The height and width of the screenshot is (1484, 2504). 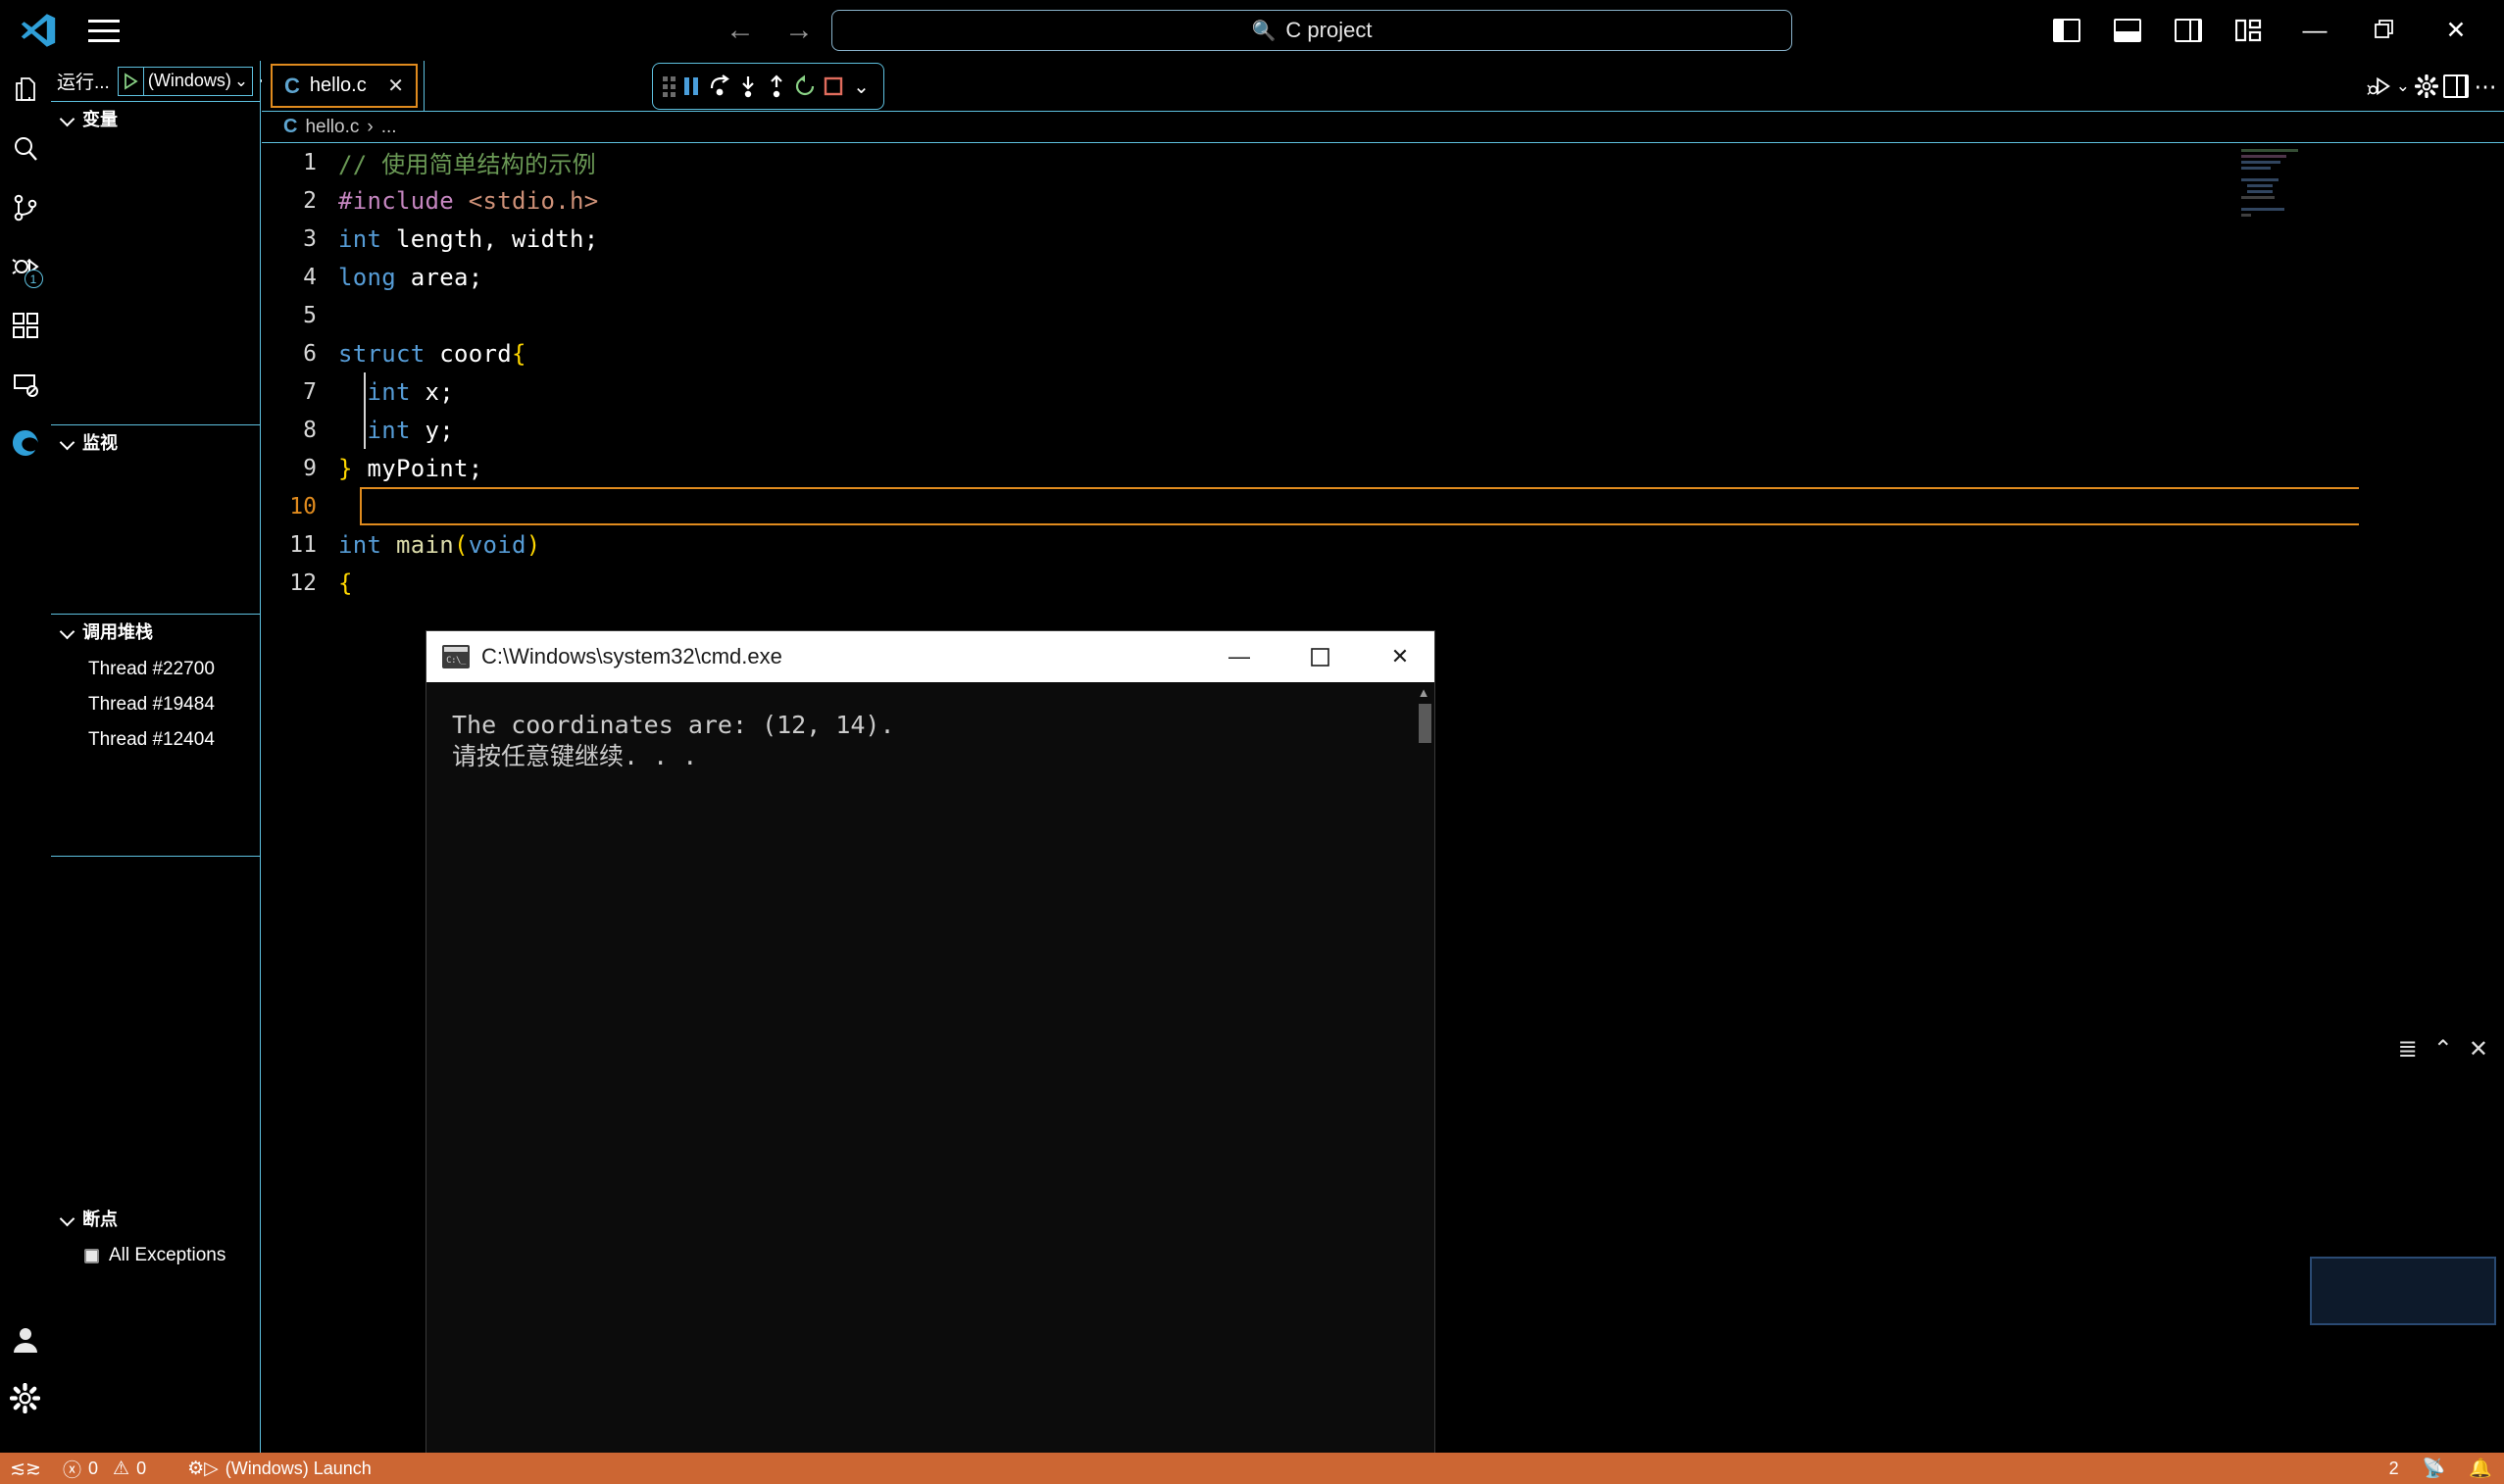 I want to click on debug-toolbar: ⌄, so click(x=768, y=87).